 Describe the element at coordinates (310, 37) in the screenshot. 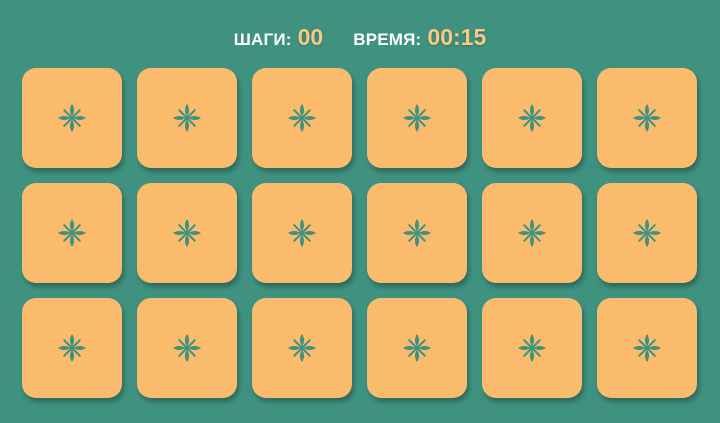

I see `moves-value: 00` at that location.